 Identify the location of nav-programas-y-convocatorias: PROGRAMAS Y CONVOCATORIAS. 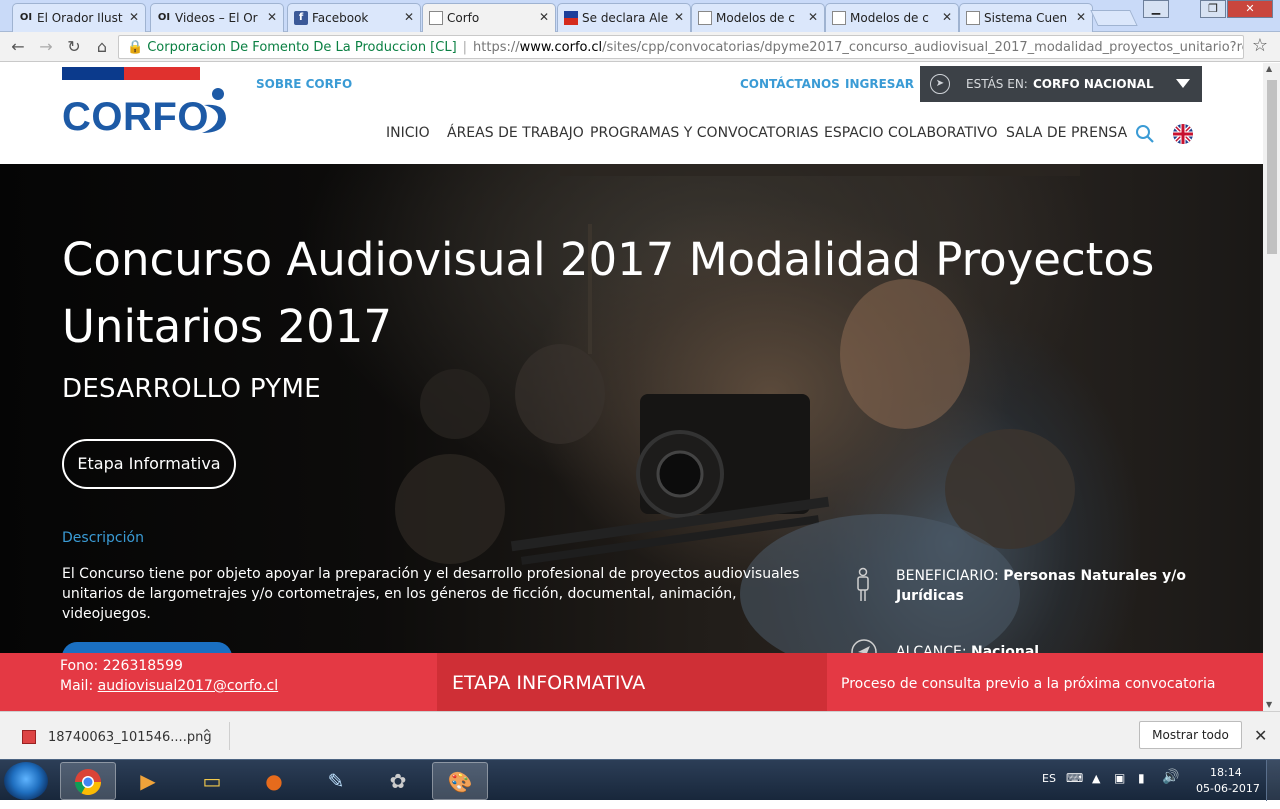
(704, 133).